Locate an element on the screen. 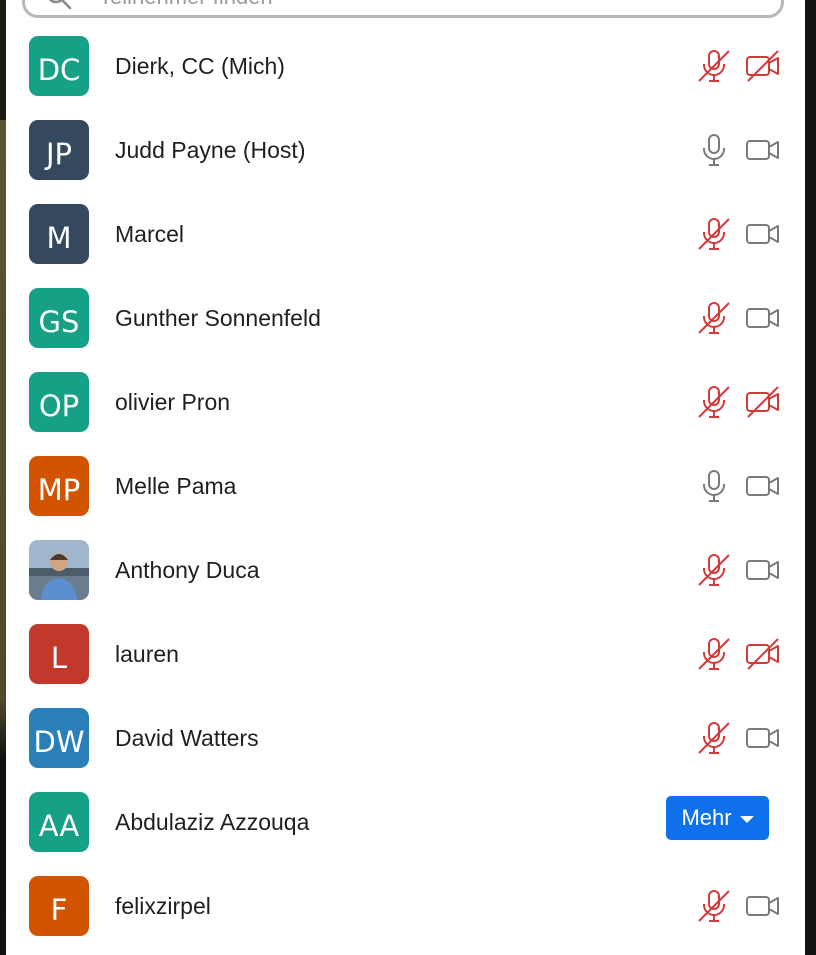 This screenshot has width=816, height=955. participant-name: Gunther Sonnenfeld is located at coordinates (218, 318).